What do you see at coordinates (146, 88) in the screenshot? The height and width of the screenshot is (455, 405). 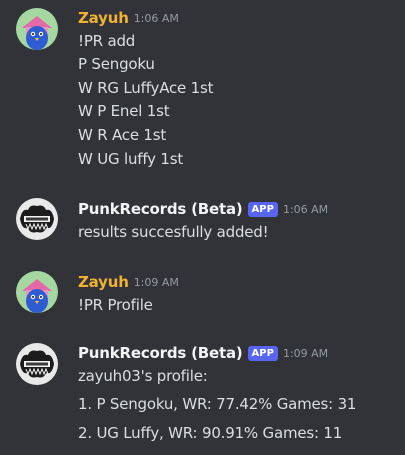 I see `message-line: W RG LuffyAce 1st` at bounding box center [146, 88].